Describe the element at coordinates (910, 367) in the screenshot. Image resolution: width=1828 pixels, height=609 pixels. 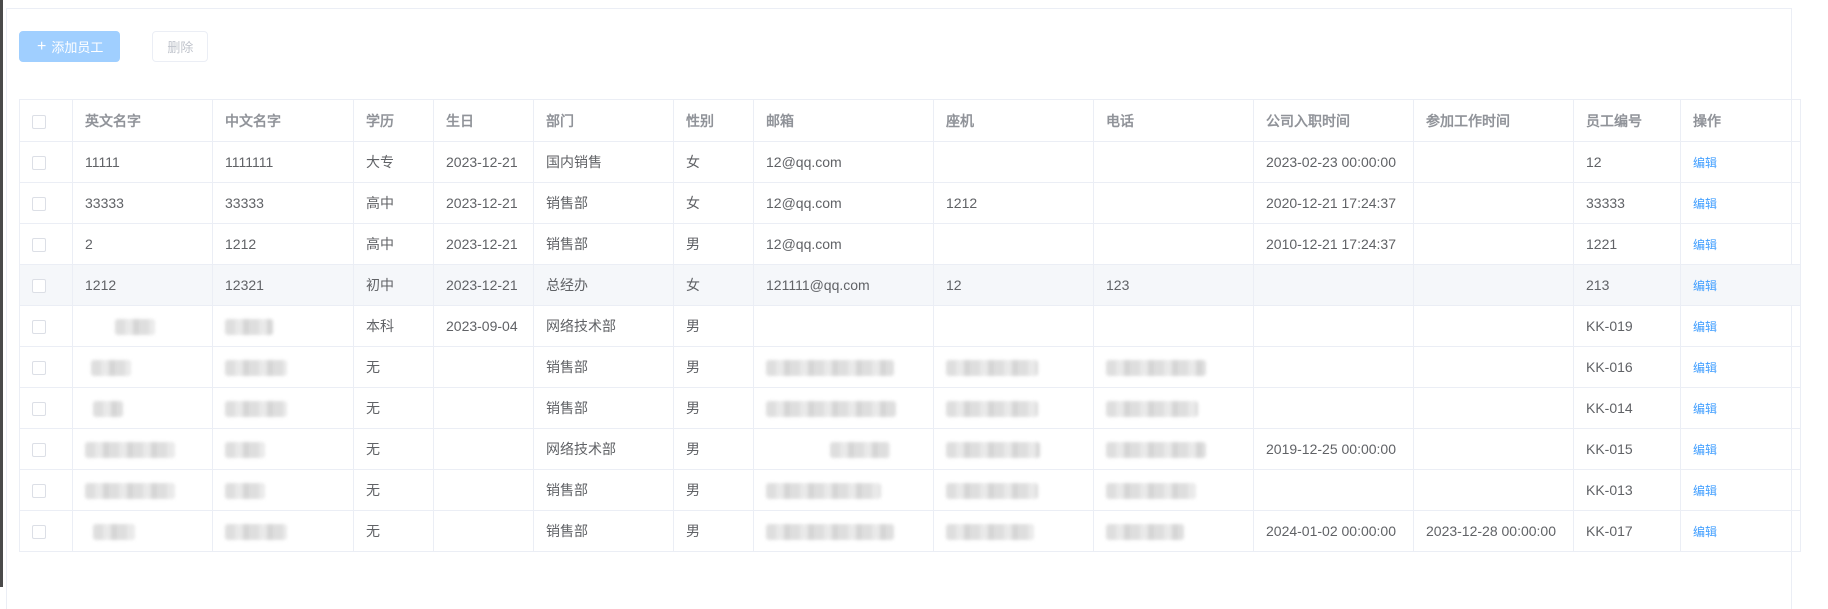
I see `table-row: 无 销售部男 KK-016 编辑` at that location.